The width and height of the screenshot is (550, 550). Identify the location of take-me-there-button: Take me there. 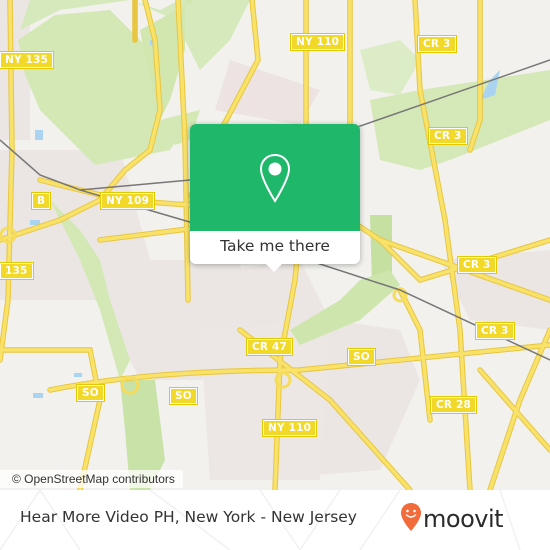
(275, 247).